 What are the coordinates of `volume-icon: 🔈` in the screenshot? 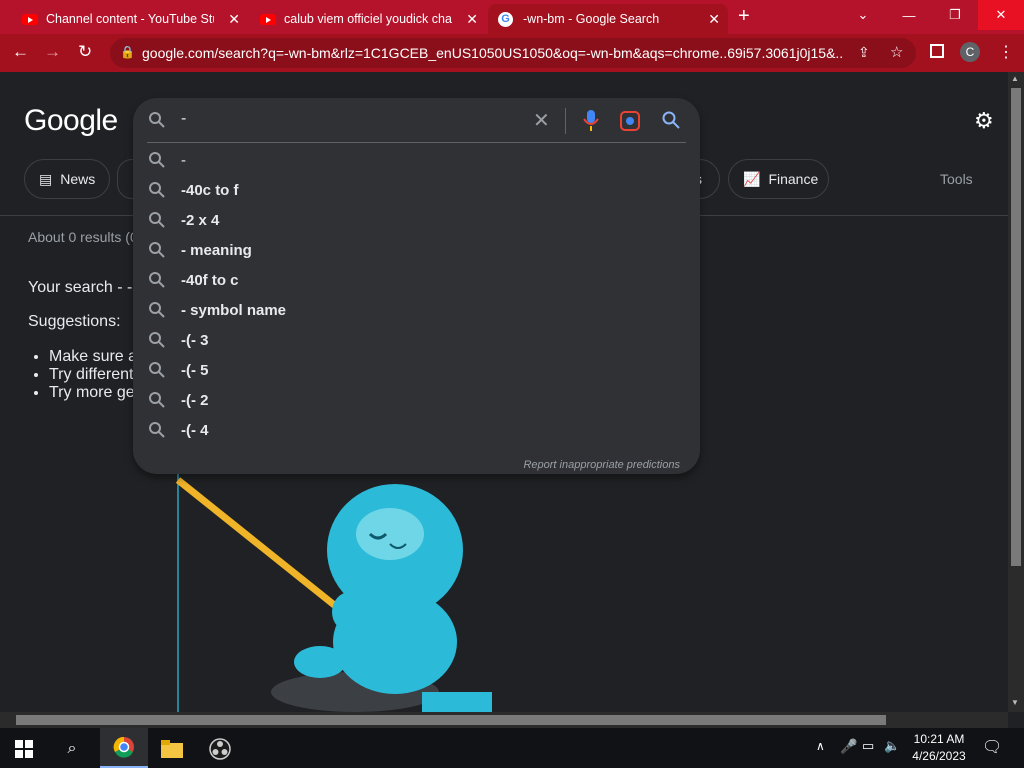 It's located at (892, 746).